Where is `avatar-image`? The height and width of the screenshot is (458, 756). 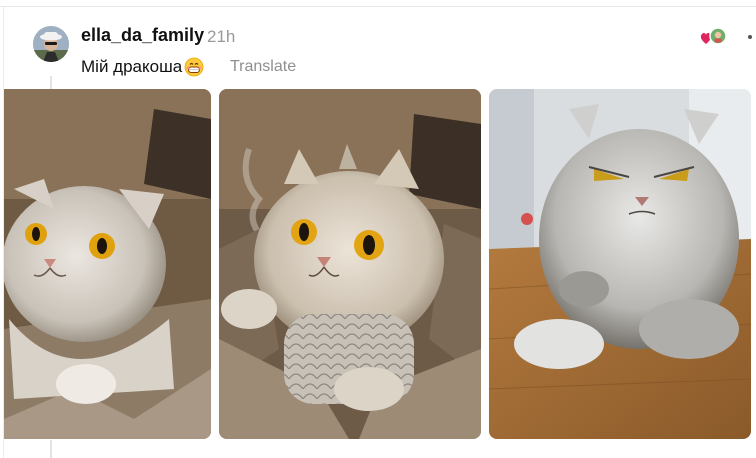
avatar-image is located at coordinates (51, 44).